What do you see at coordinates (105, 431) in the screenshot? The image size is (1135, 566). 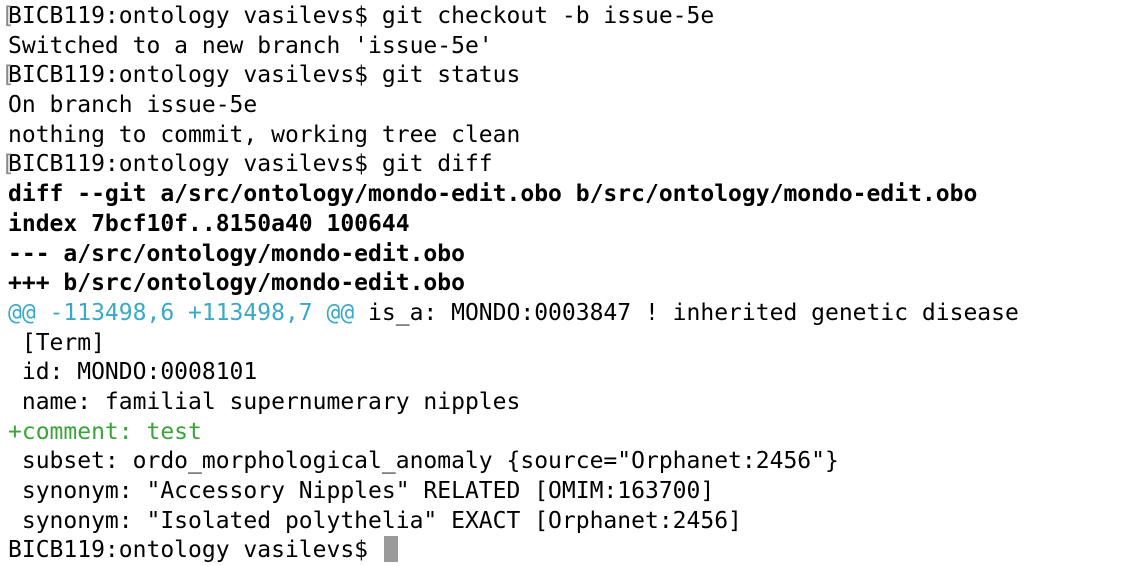 I see `diff-added-text: +comment: test` at bounding box center [105, 431].